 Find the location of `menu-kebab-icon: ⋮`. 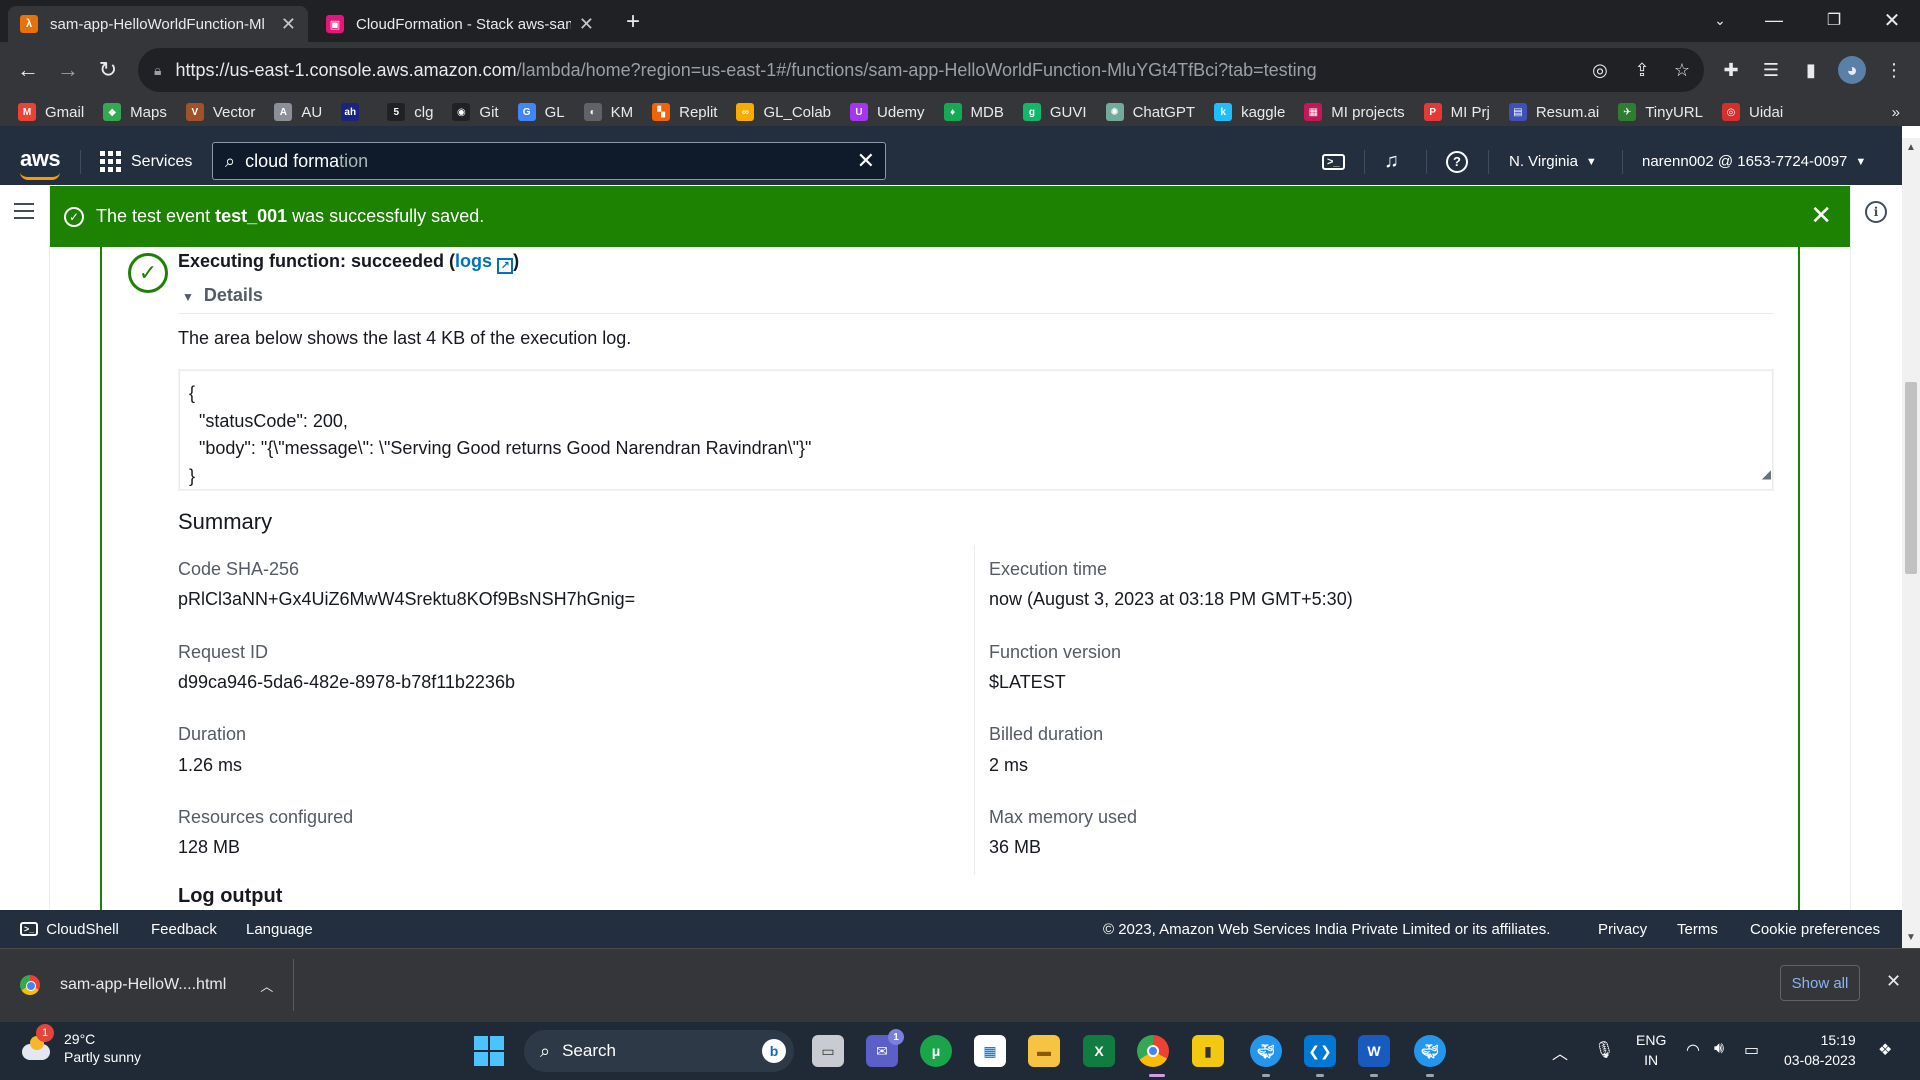

menu-kebab-icon: ⋮ is located at coordinates (1894, 70).